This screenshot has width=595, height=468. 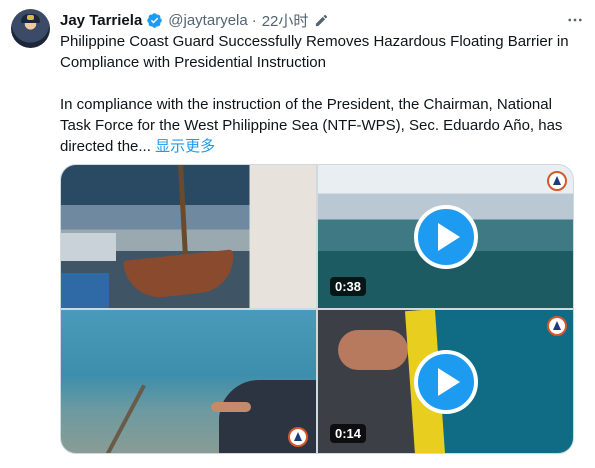 What do you see at coordinates (101, 20) in the screenshot?
I see `author-name: Jay Tarriela` at bounding box center [101, 20].